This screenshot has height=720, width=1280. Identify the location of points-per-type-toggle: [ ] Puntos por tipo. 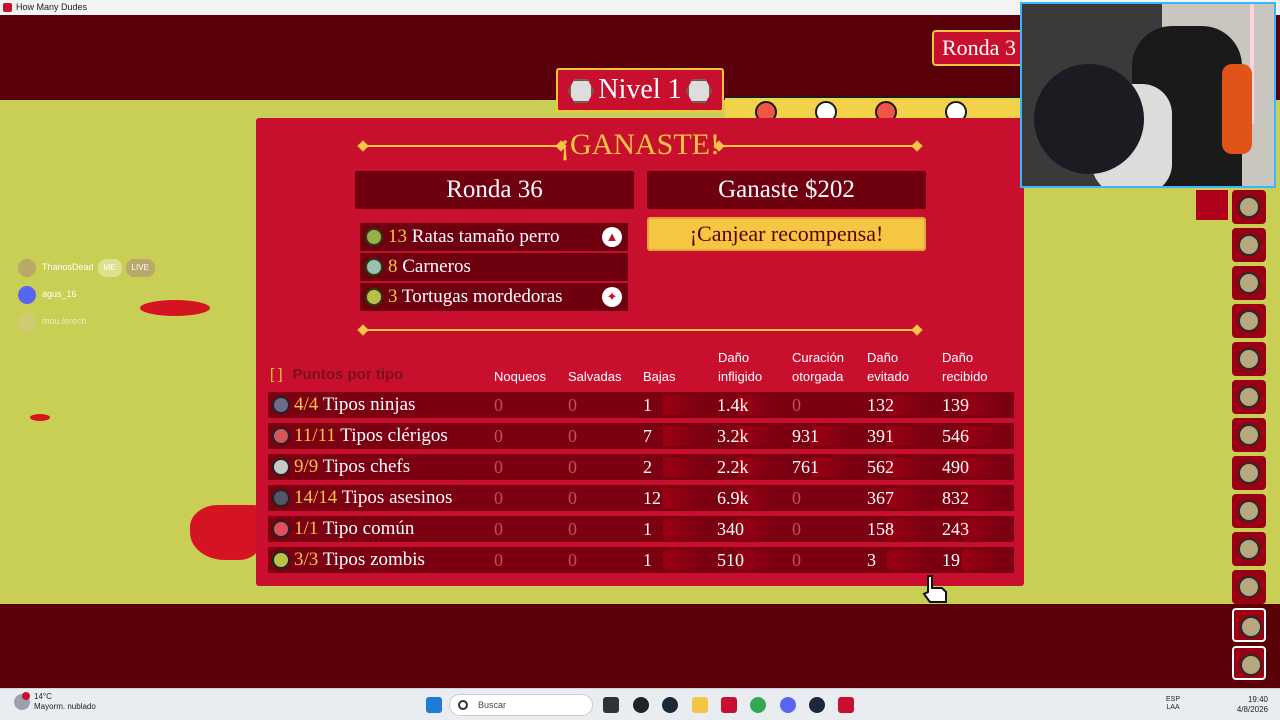
(336, 374).